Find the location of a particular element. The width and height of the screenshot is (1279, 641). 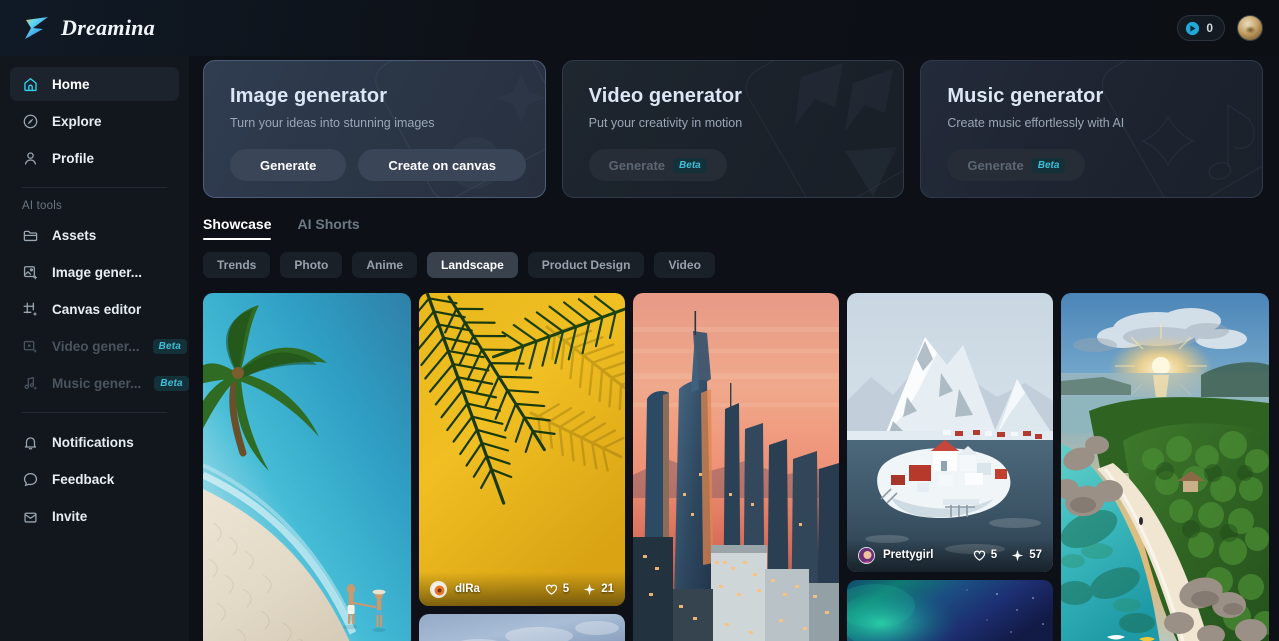

sidebar-group-title-ai-tools: AI tools is located at coordinates (42, 206).